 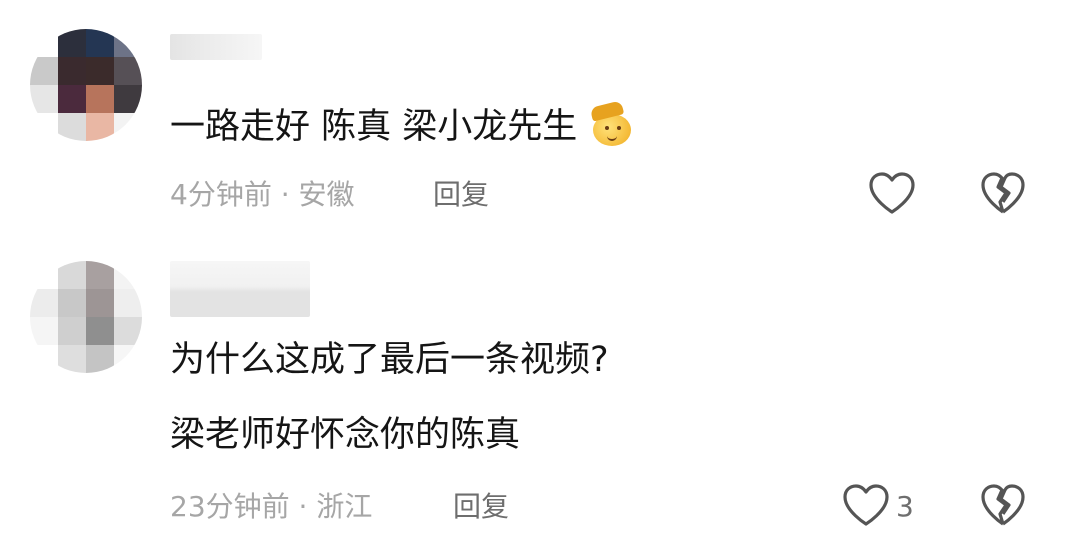 I want to click on saluting-face-icon, so click(x=611, y=123).